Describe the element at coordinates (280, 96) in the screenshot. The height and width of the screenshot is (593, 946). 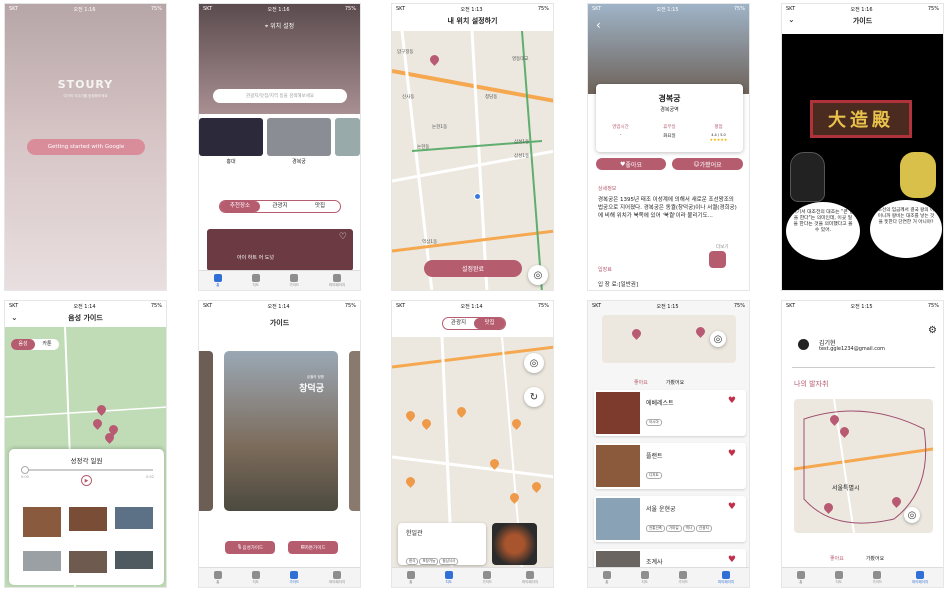
I see `search-input: 관광지/맛집/지역 등을 검색해보세요` at that location.